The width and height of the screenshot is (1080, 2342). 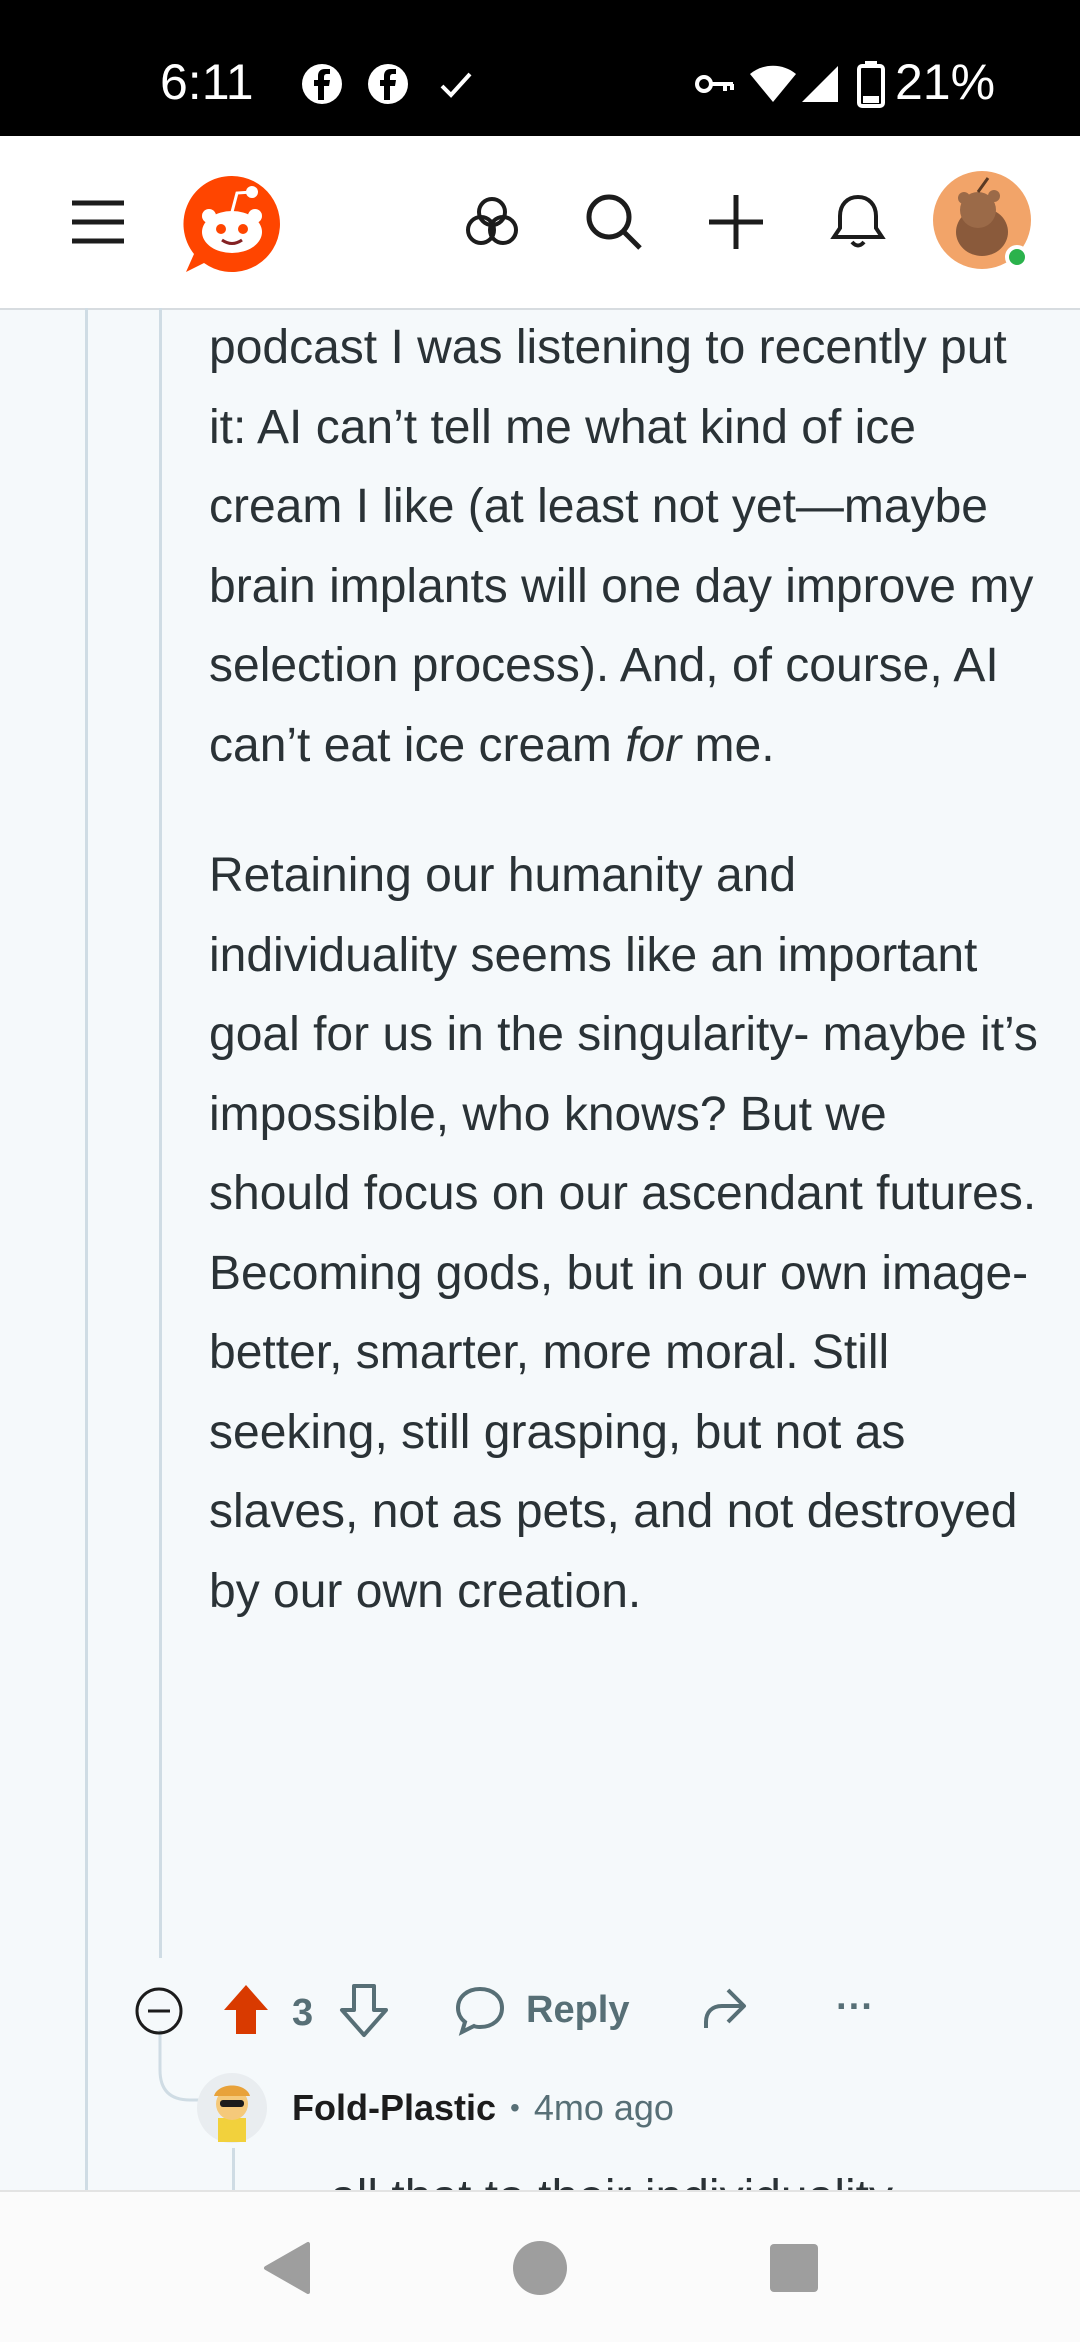 What do you see at coordinates (603, 2107) in the screenshot?
I see `reply-timestamp: 4mo ago` at bounding box center [603, 2107].